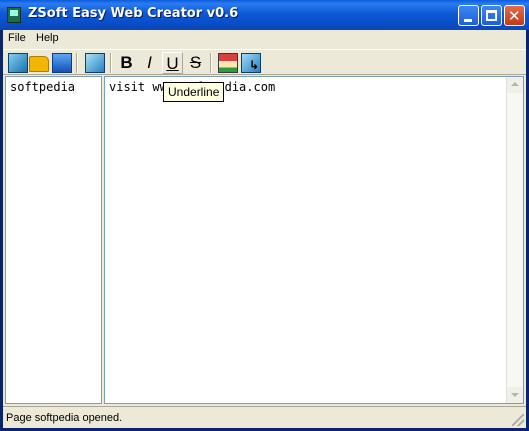 The width and height of the screenshot is (529, 431). What do you see at coordinates (264, 62) in the screenshot?
I see `toolbar: B I U S ↳` at bounding box center [264, 62].